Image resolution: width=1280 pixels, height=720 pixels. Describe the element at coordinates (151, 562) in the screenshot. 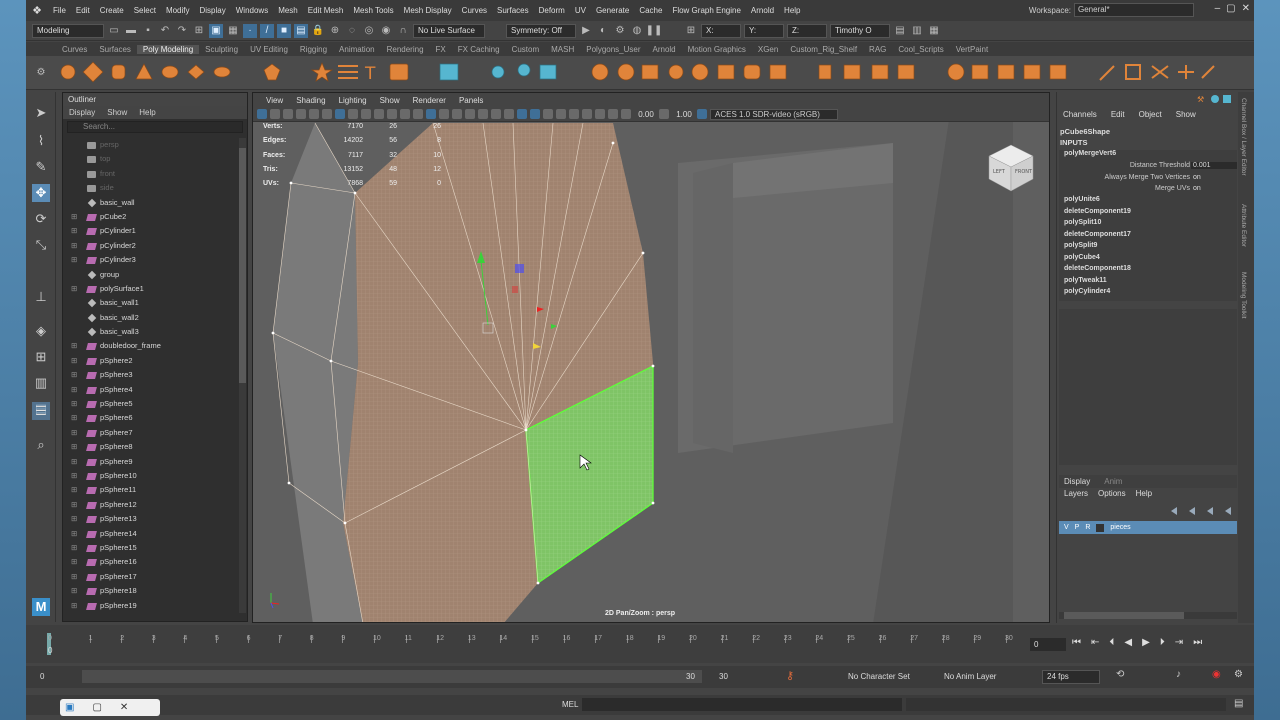

I see `outliner-item-psphere16: ⊞ pSphere16` at that location.